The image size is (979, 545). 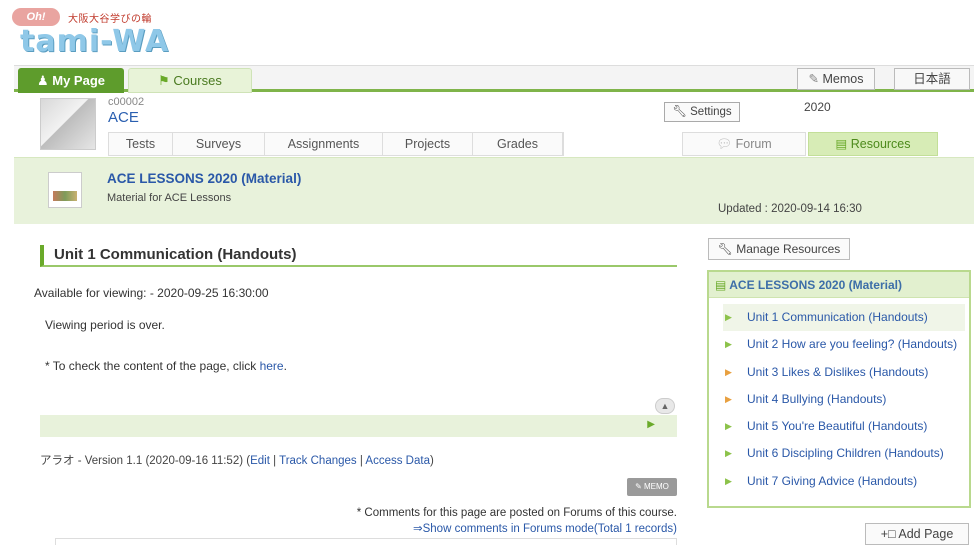 I want to click on site-logo: Oh! 大阪大谷学びの輪 tami-WA, so click(x=117, y=32).